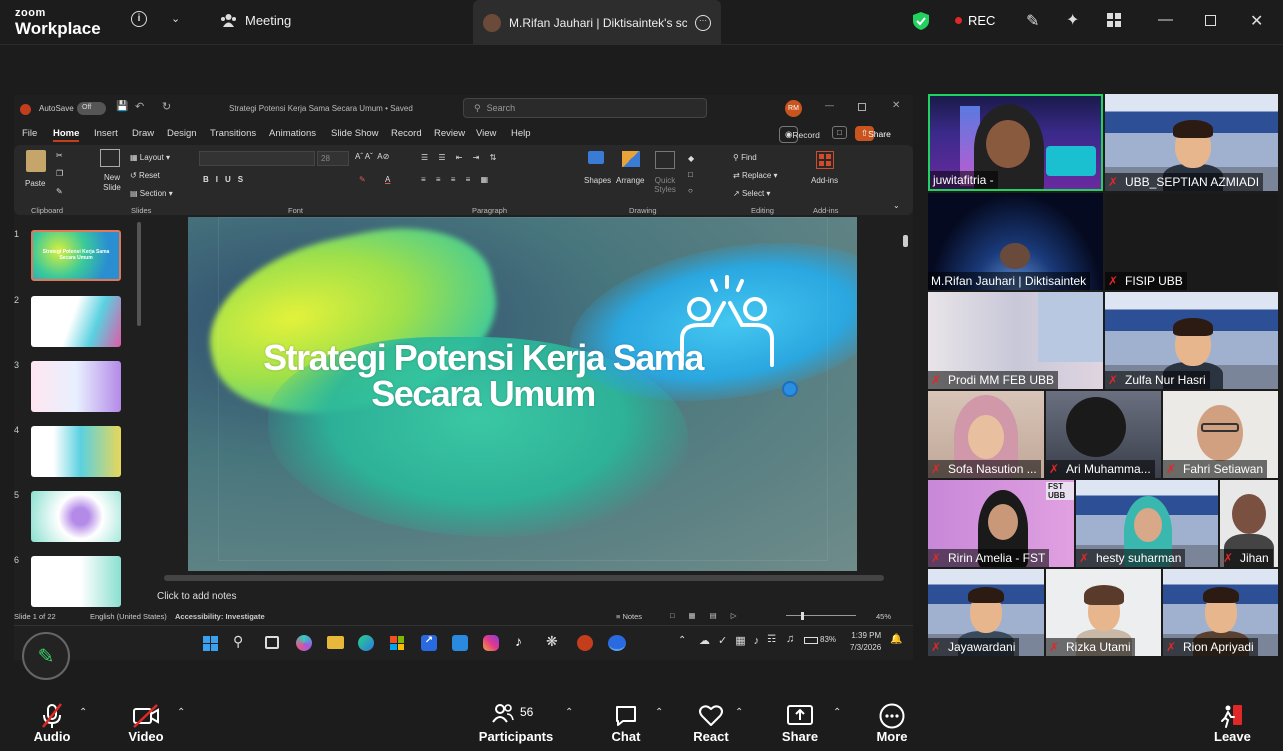 The image size is (1283, 751). I want to click on font-size-select: 28, so click(333, 158).